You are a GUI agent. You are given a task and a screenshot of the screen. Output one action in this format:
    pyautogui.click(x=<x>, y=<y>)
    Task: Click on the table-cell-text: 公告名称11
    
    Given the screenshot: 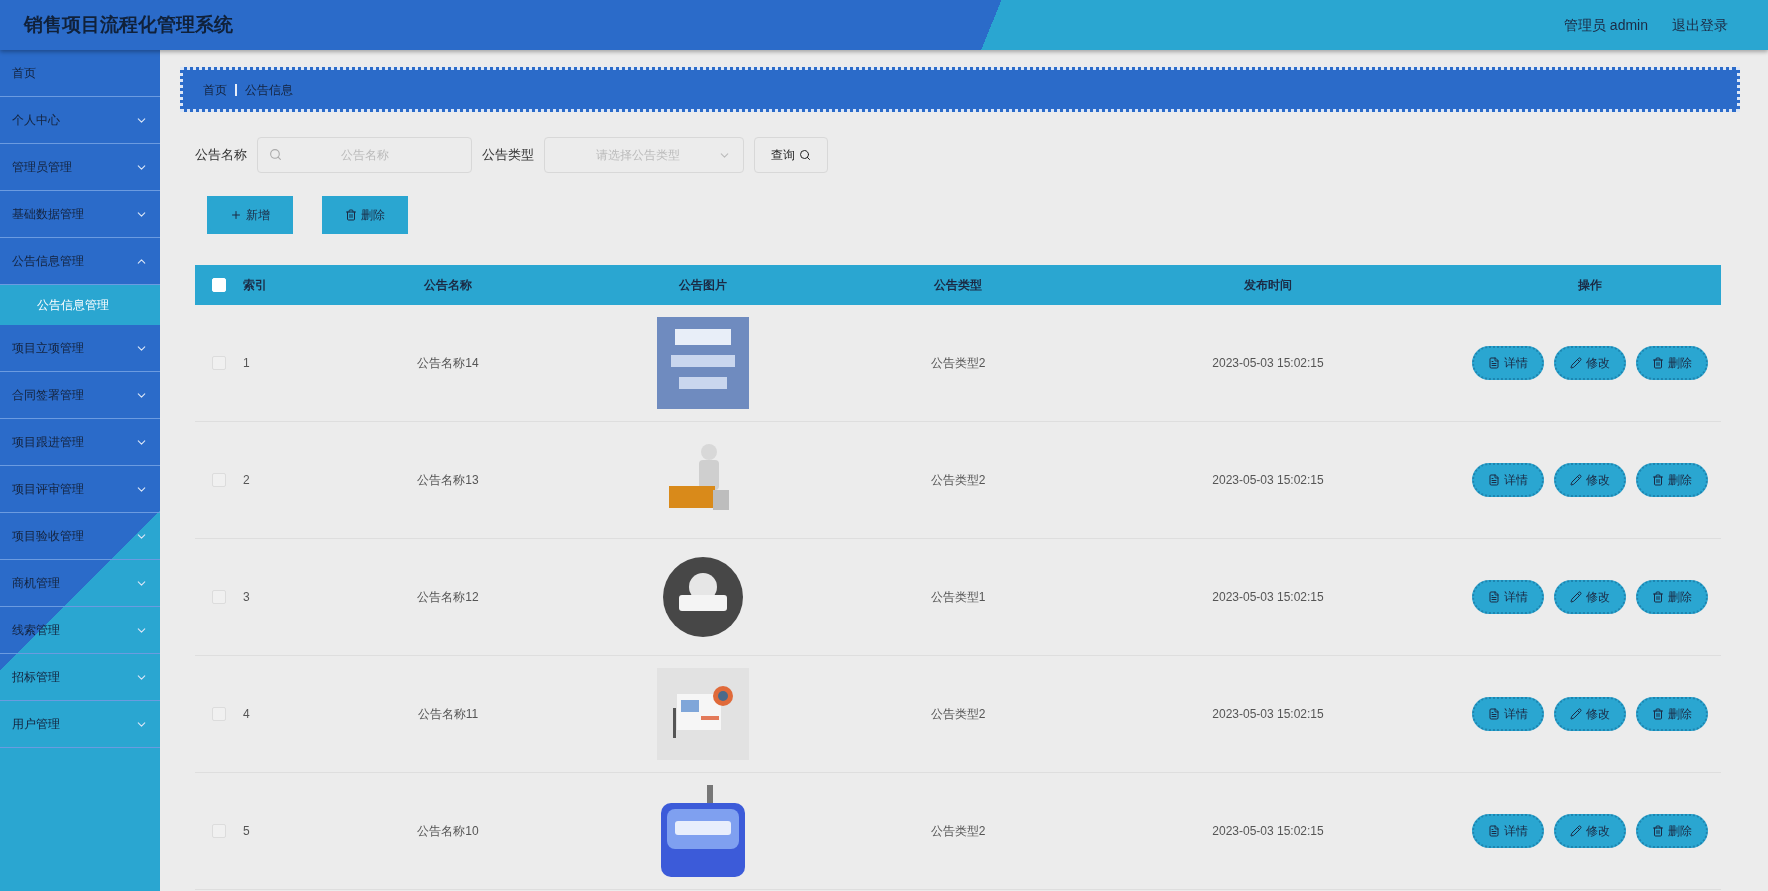 What is the action you would take?
    pyautogui.click(x=448, y=714)
    